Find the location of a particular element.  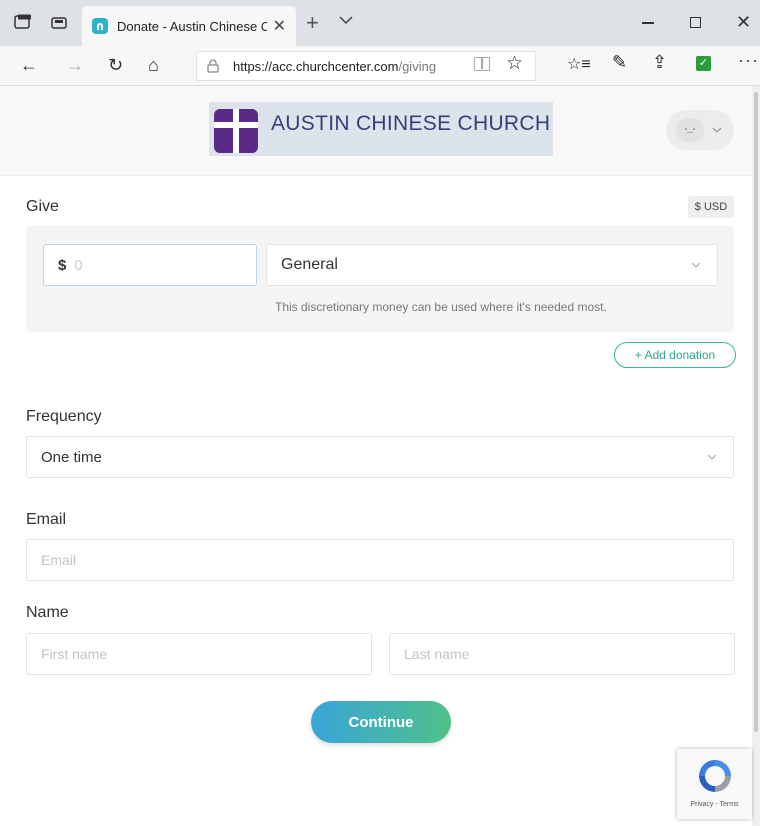

currency-badge: $ USD is located at coordinates (711, 207).